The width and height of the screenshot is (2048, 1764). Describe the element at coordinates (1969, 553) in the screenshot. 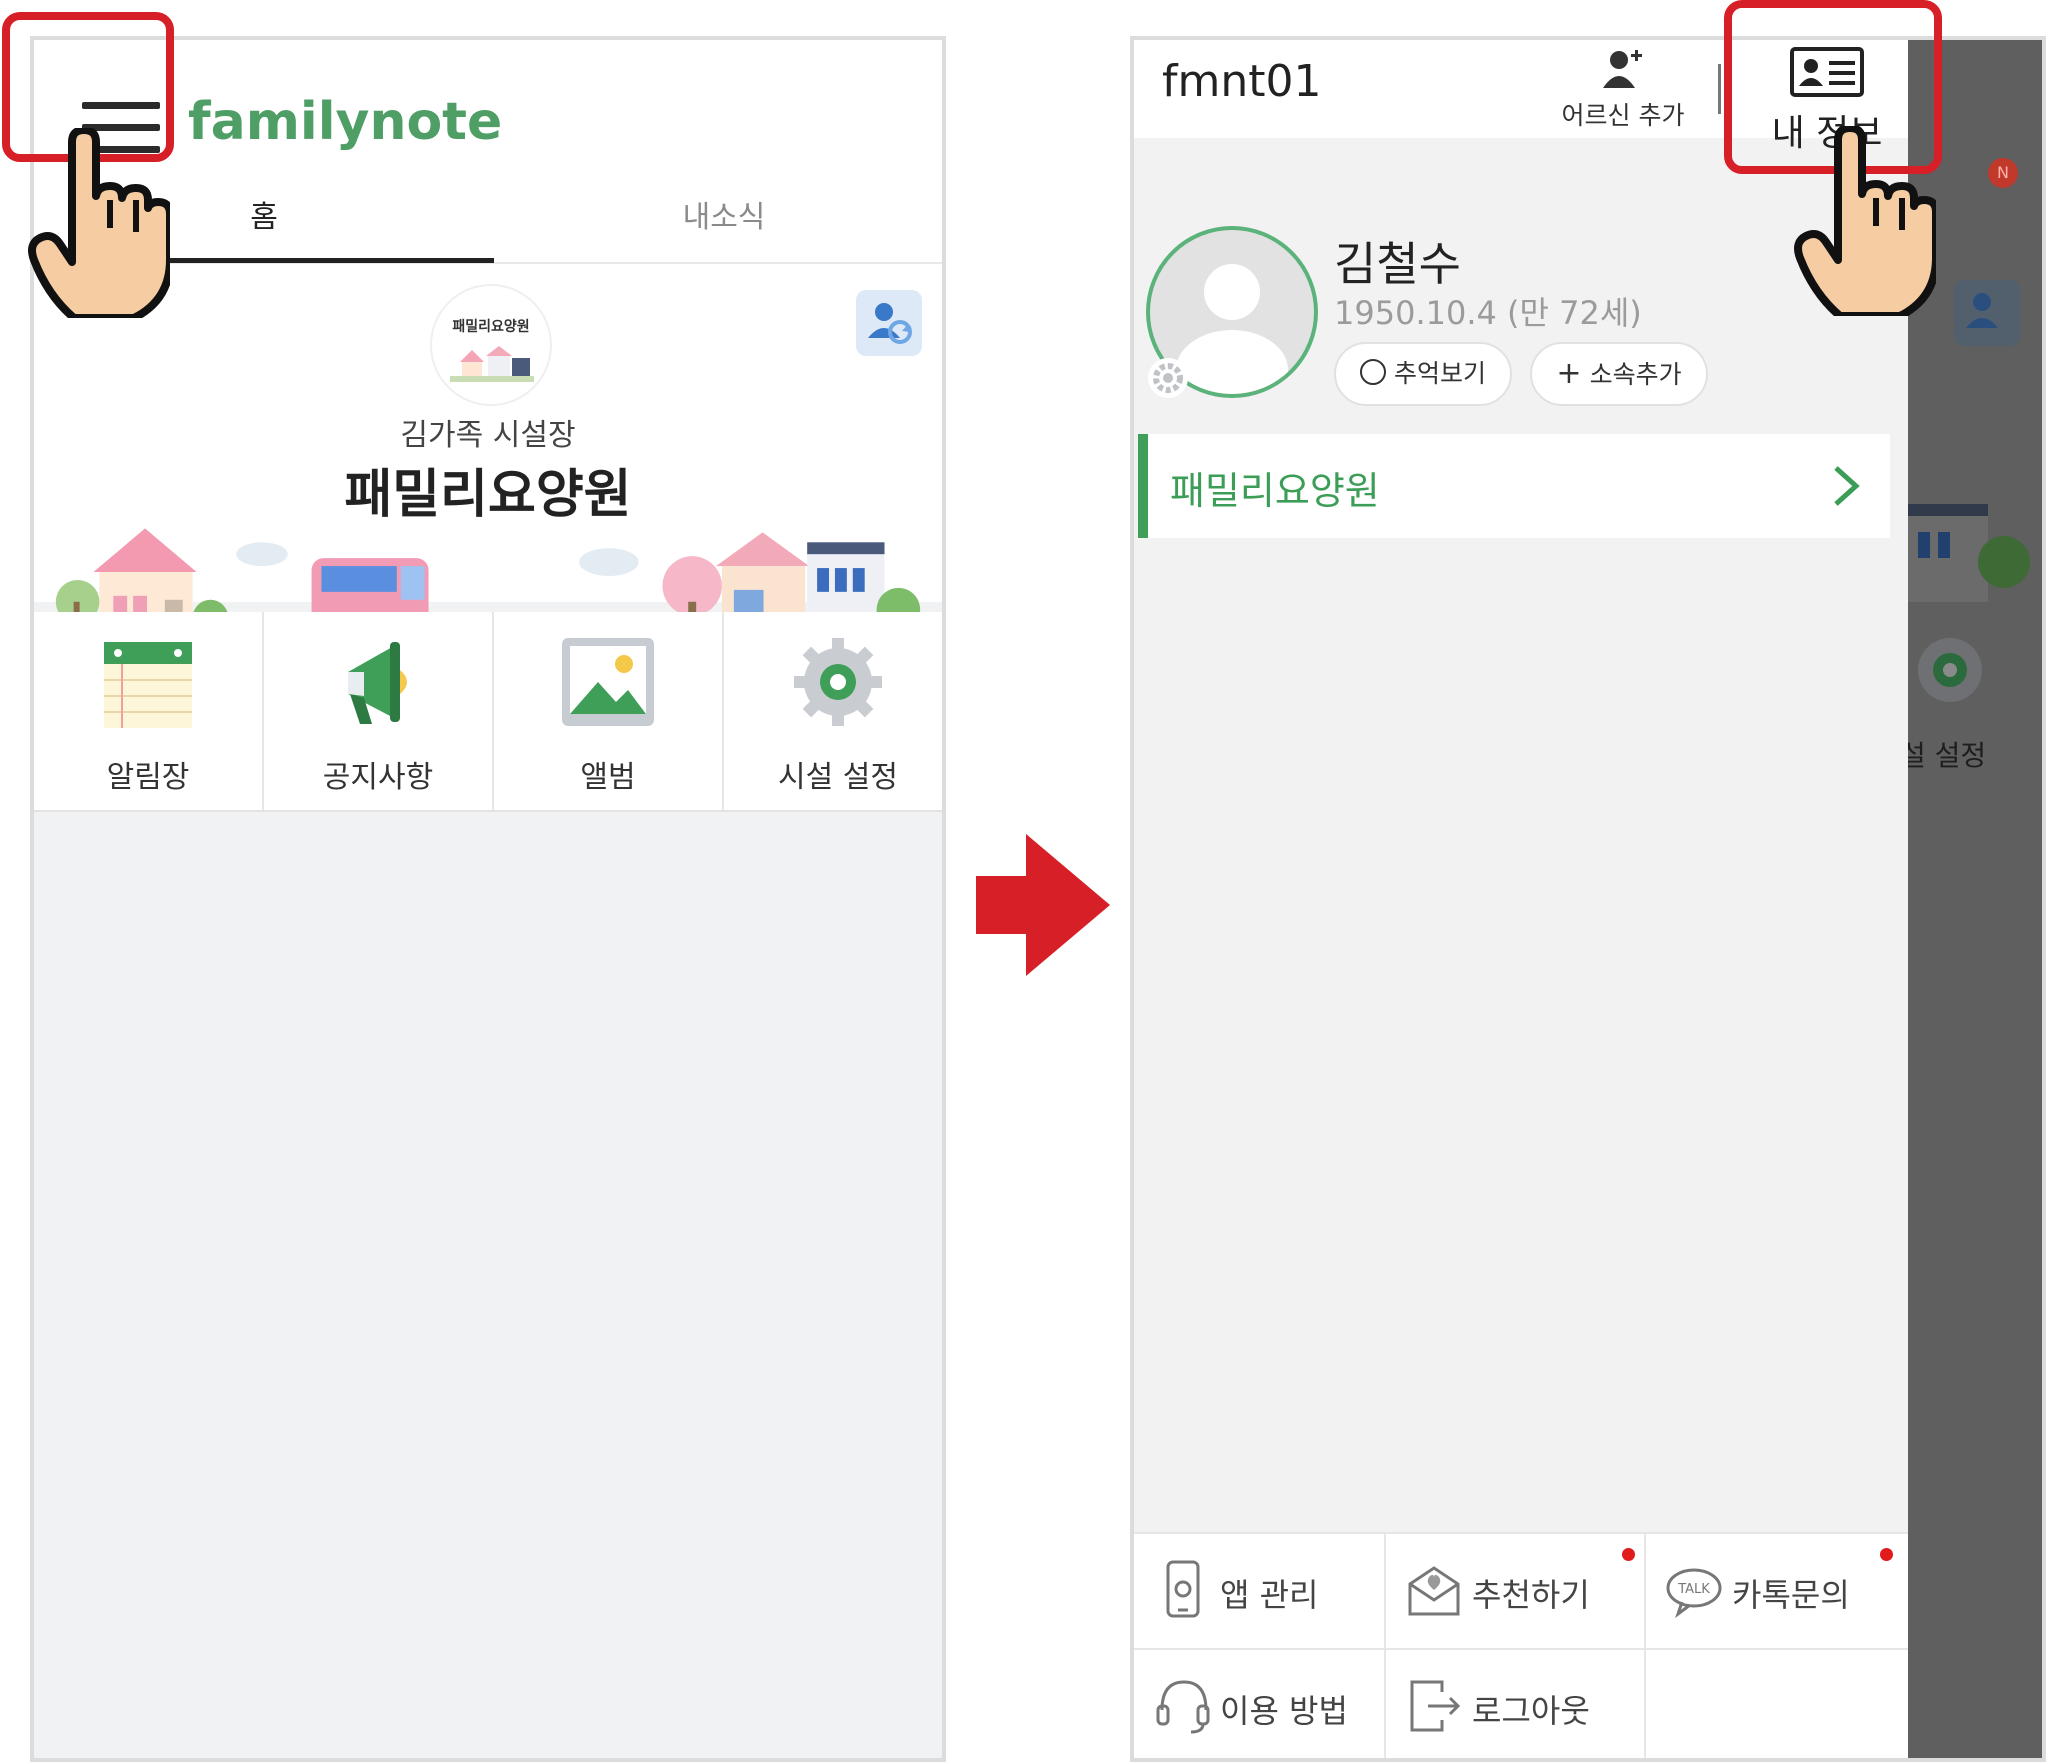

I see `background-building-illustration` at that location.